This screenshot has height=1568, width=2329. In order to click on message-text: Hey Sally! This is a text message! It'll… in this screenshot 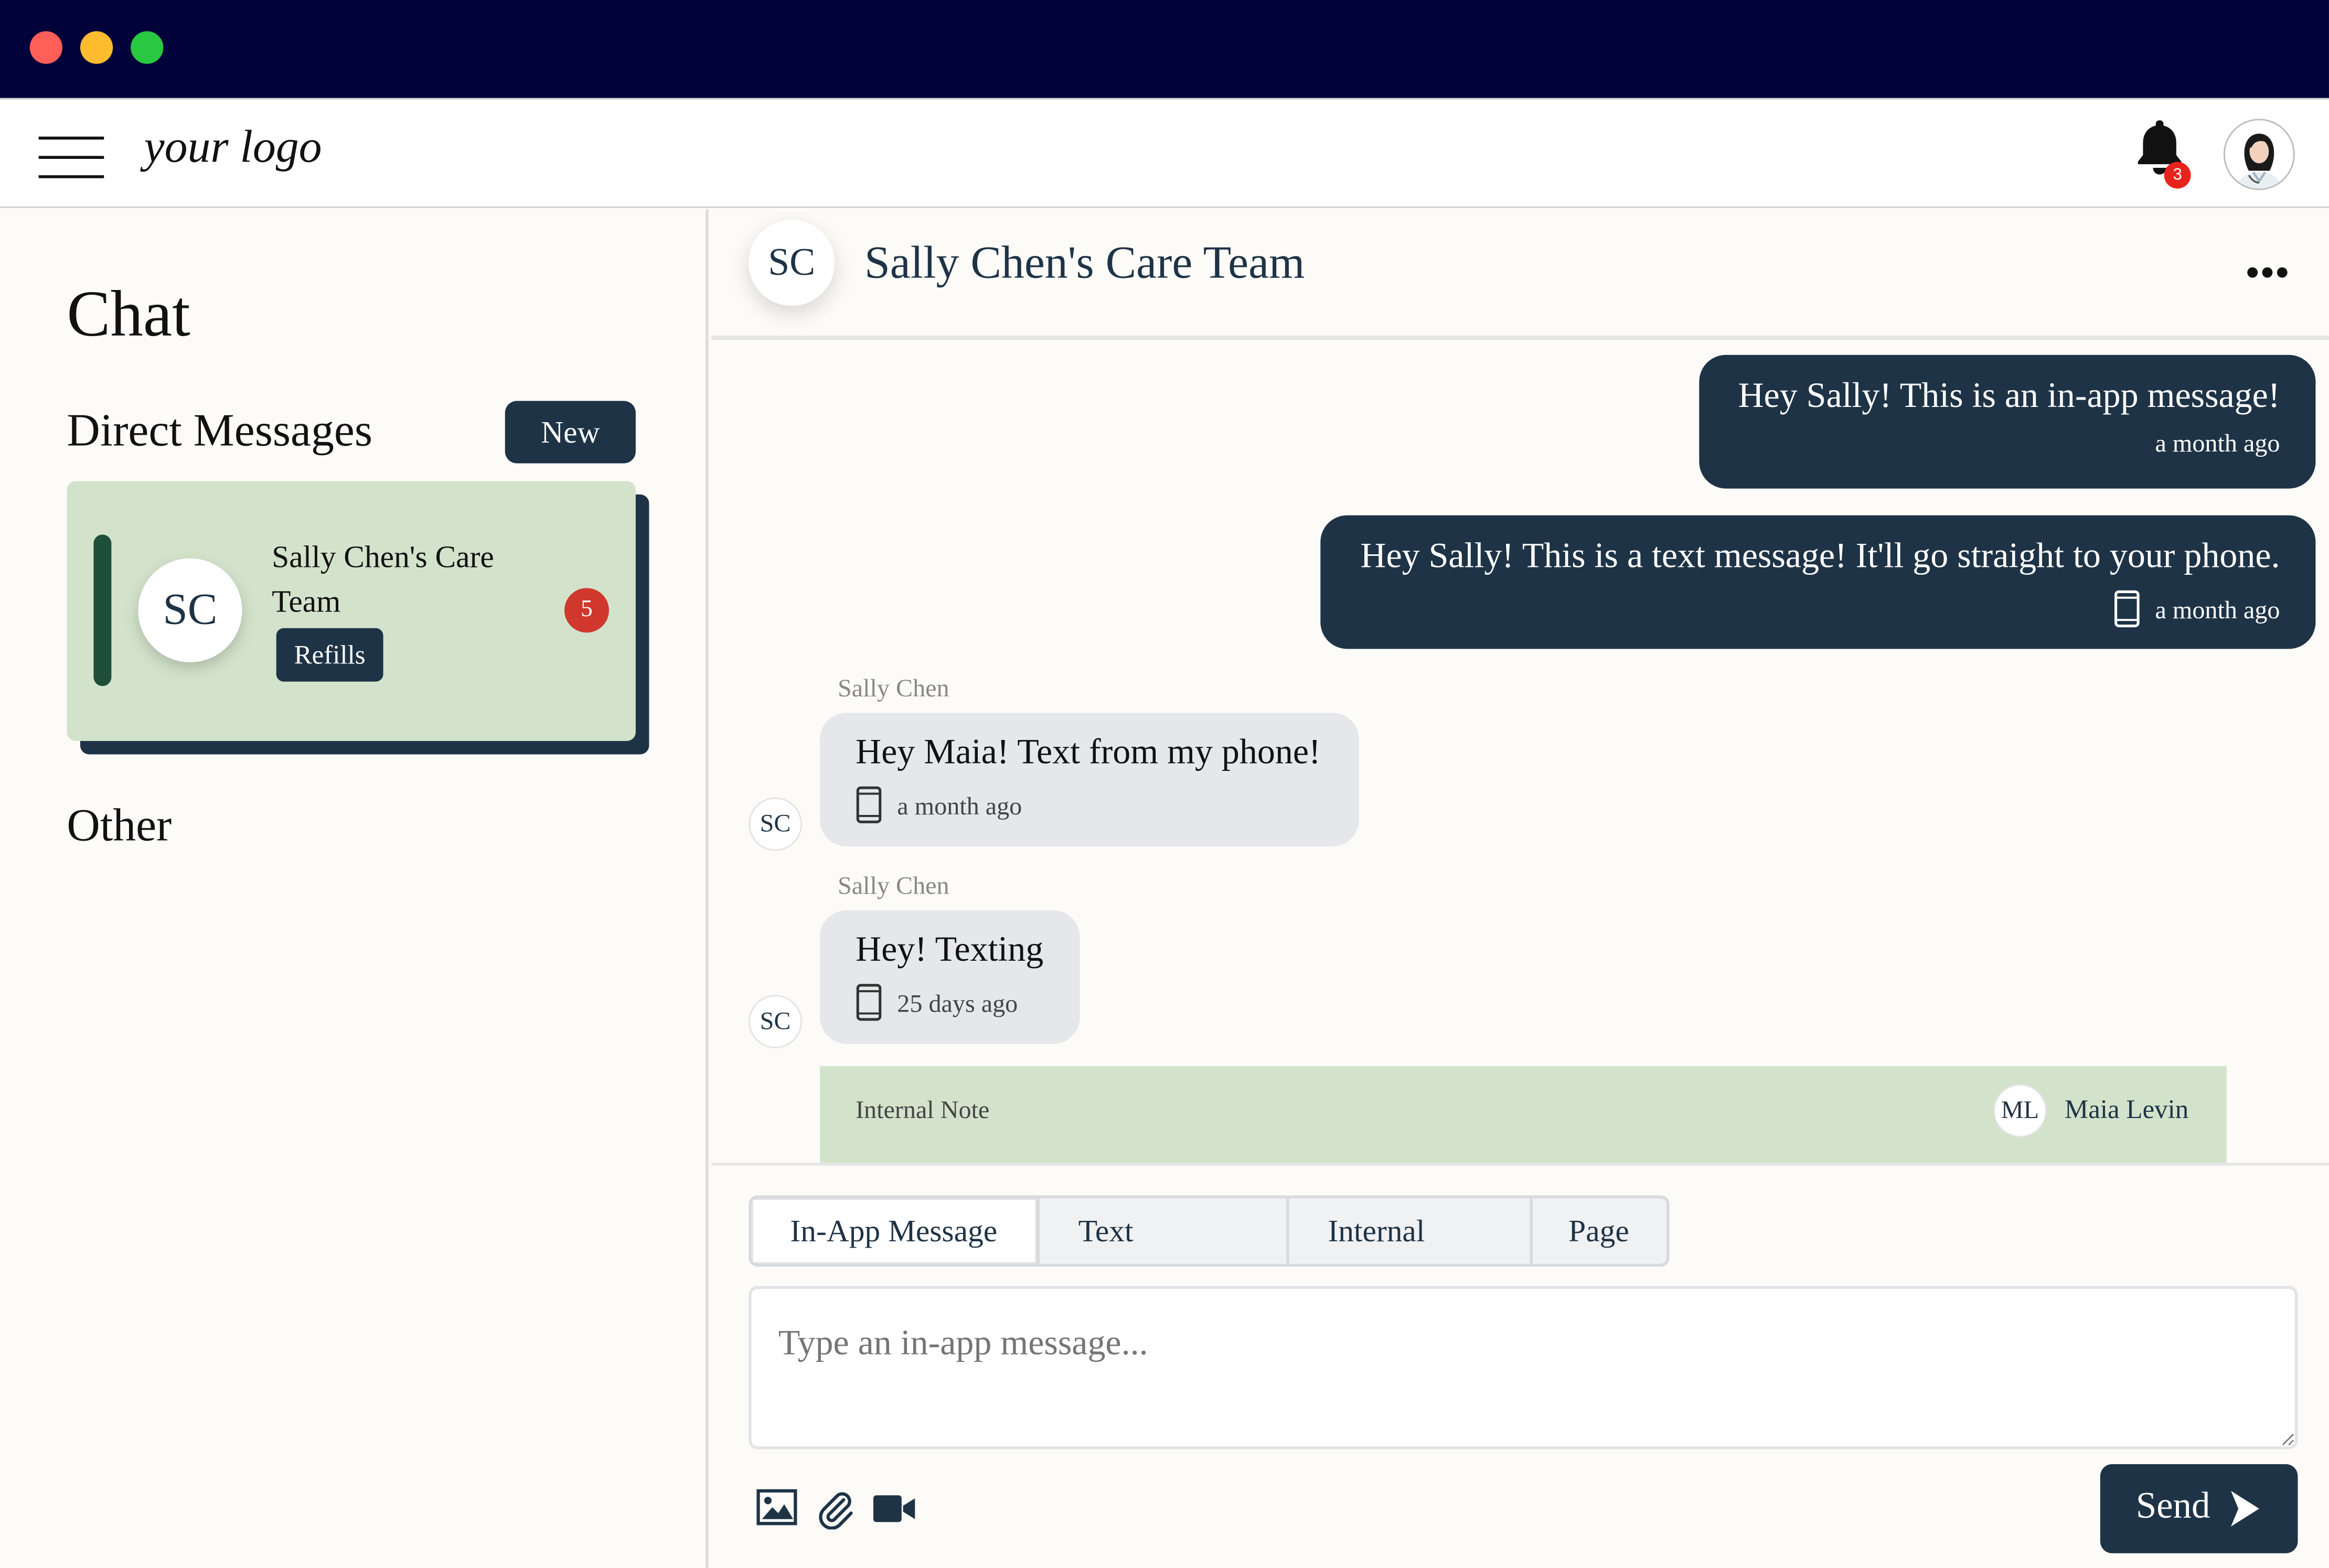, I will do `click(1820, 557)`.